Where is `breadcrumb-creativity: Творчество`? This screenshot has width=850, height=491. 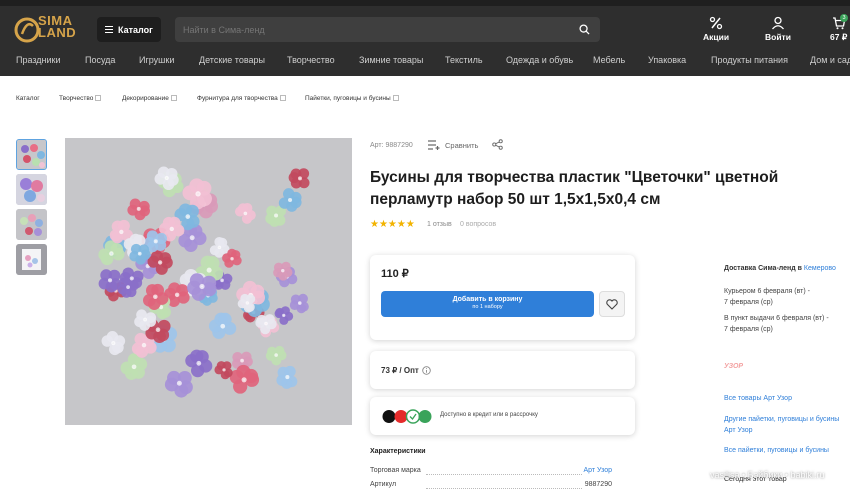 breadcrumb-creativity: Творчество is located at coordinates (80, 98).